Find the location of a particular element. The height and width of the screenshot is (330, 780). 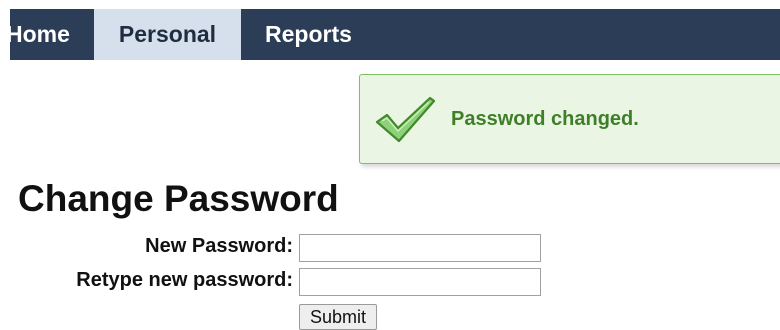

tab-reports: Reports is located at coordinates (308, 34).